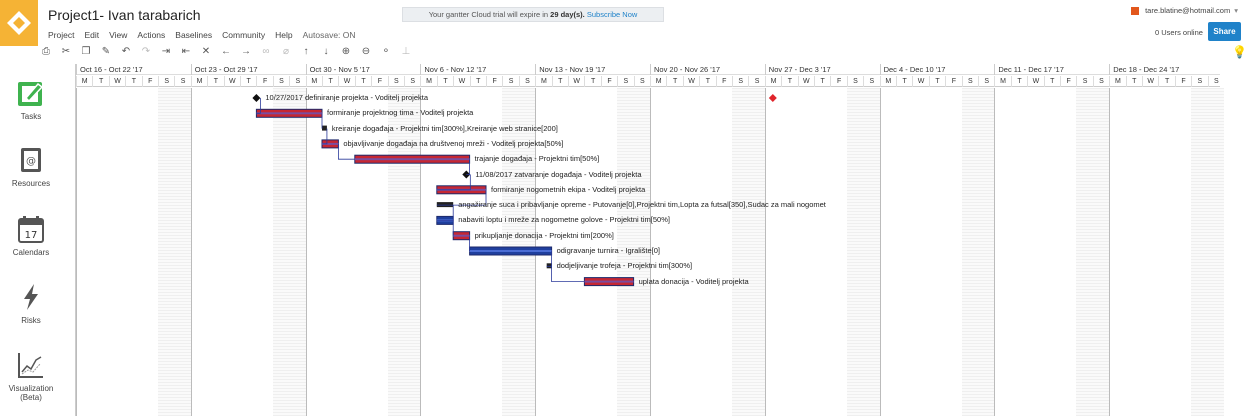 The height and width of the screenshot is (416, 1245). Describe the element at coordinates (537, 159) in the screenshot. I see `task-label: trajanje događaja - Projektni tim[50%]` at that location.